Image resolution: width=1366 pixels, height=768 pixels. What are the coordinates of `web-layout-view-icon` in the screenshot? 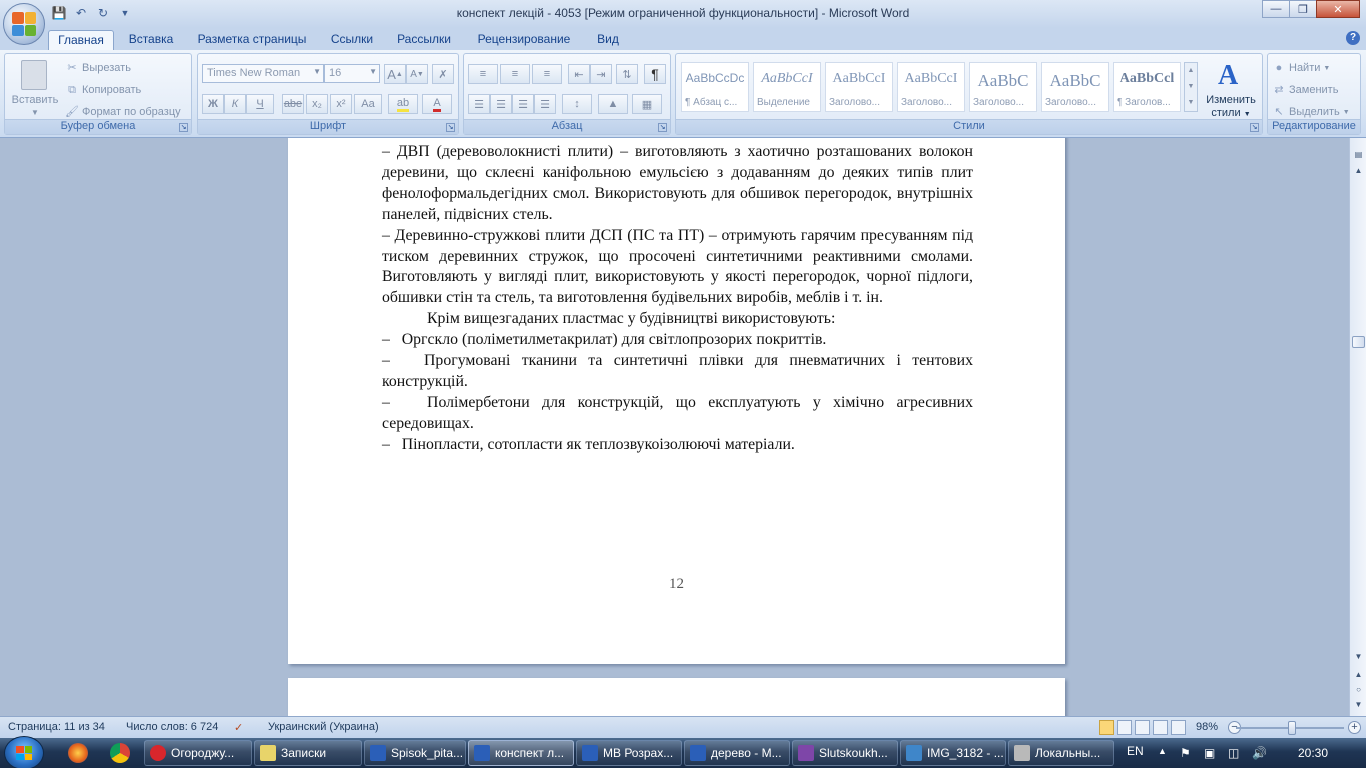 It's located at (1142, 727).